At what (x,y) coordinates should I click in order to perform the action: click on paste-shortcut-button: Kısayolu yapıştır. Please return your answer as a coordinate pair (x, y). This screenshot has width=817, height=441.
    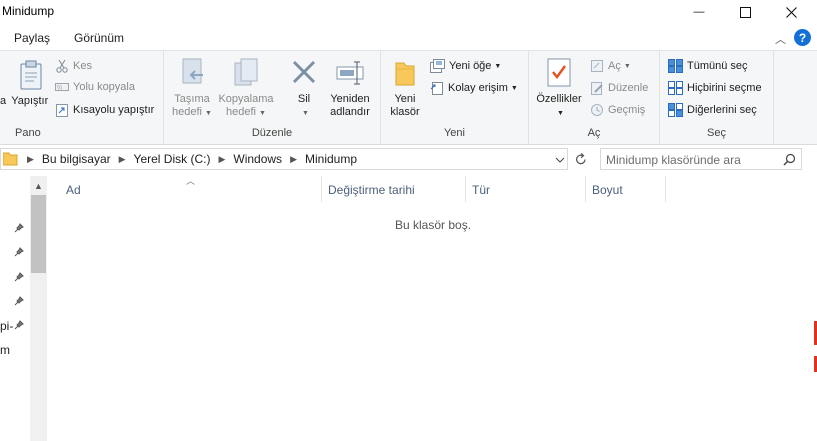
    Looking at the image, I should click on (104, 110).